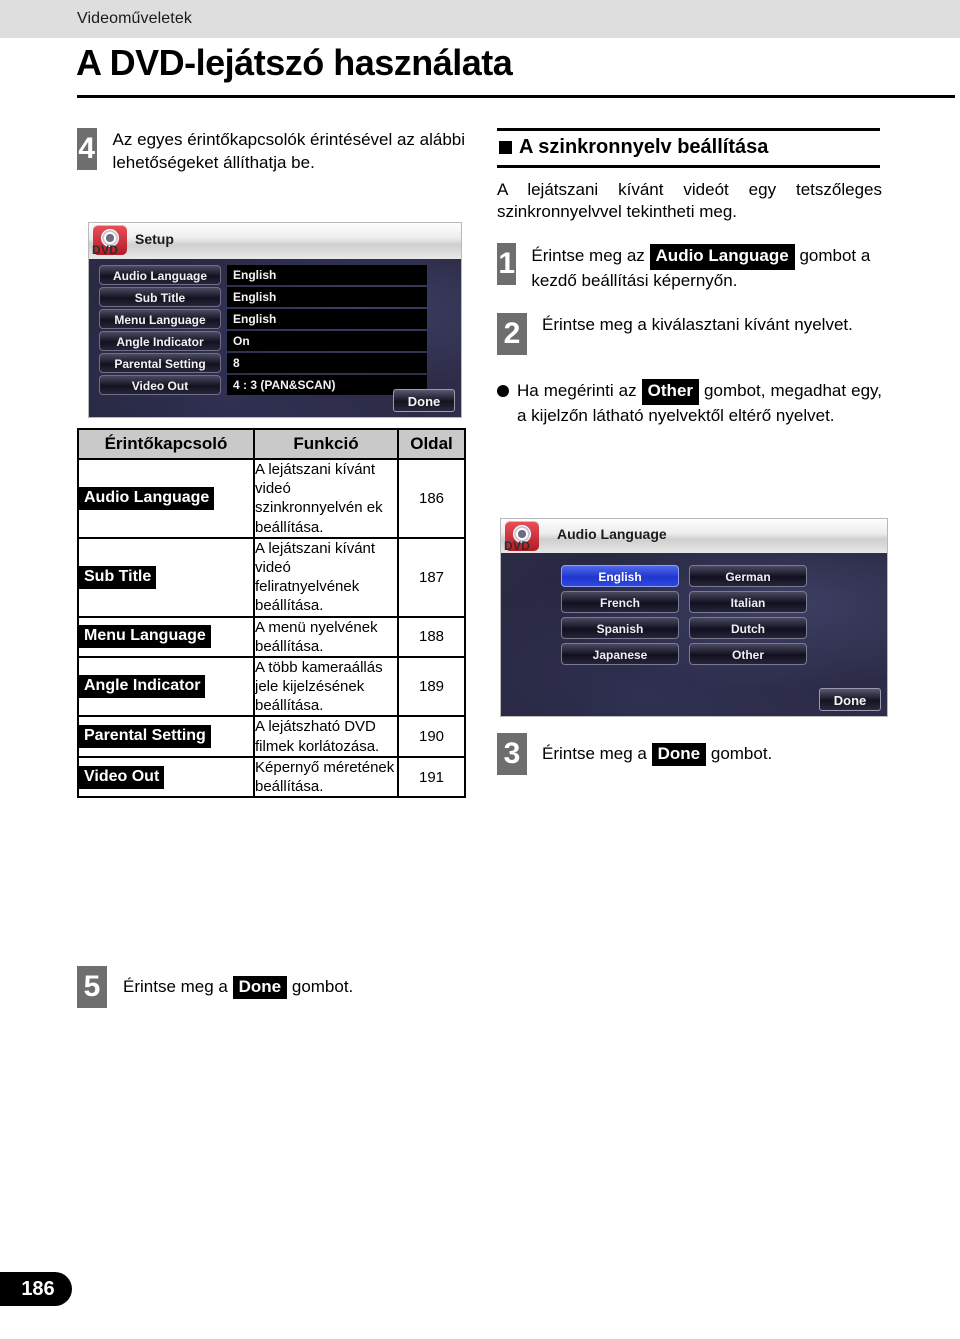 The width and height of the screenshot is (960, 1339). I want to click on setup-key-sub-title: Sub Title, so click(160, 297).